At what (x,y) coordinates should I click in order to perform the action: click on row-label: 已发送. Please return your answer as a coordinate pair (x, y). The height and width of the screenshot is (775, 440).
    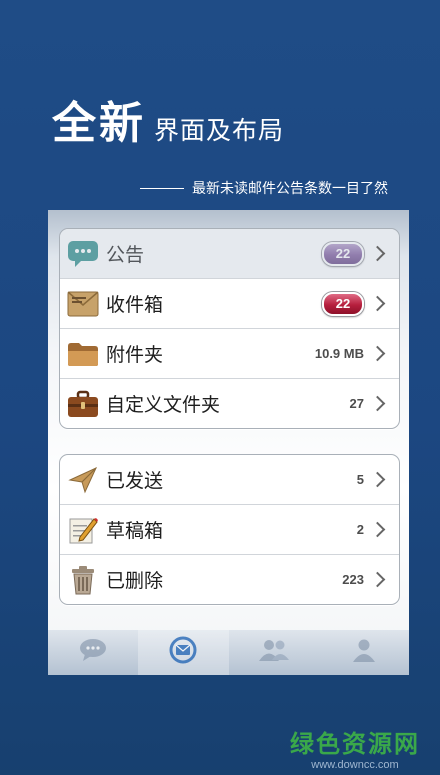
    Looking at the image, I should click on (135, 481).